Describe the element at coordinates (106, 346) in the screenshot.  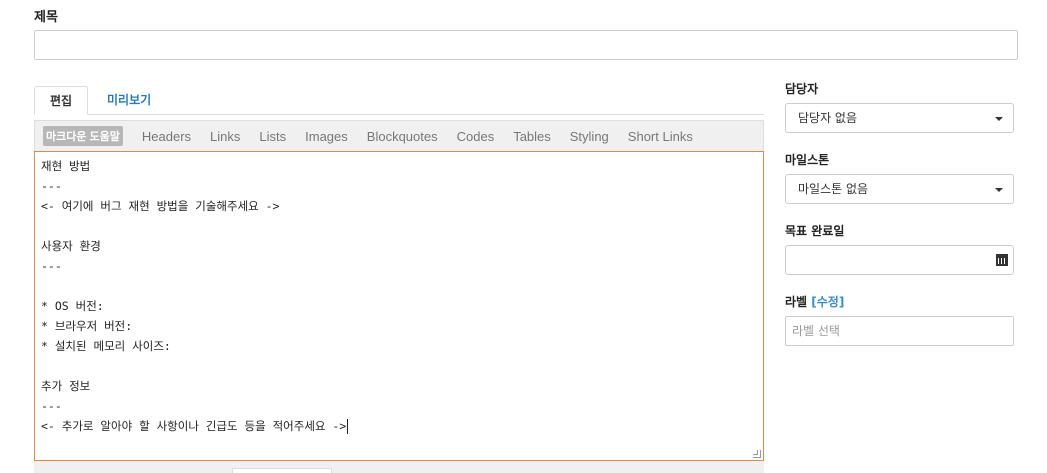
I see `editor-line: * 설치된 메모리 사이즈:` at that location.